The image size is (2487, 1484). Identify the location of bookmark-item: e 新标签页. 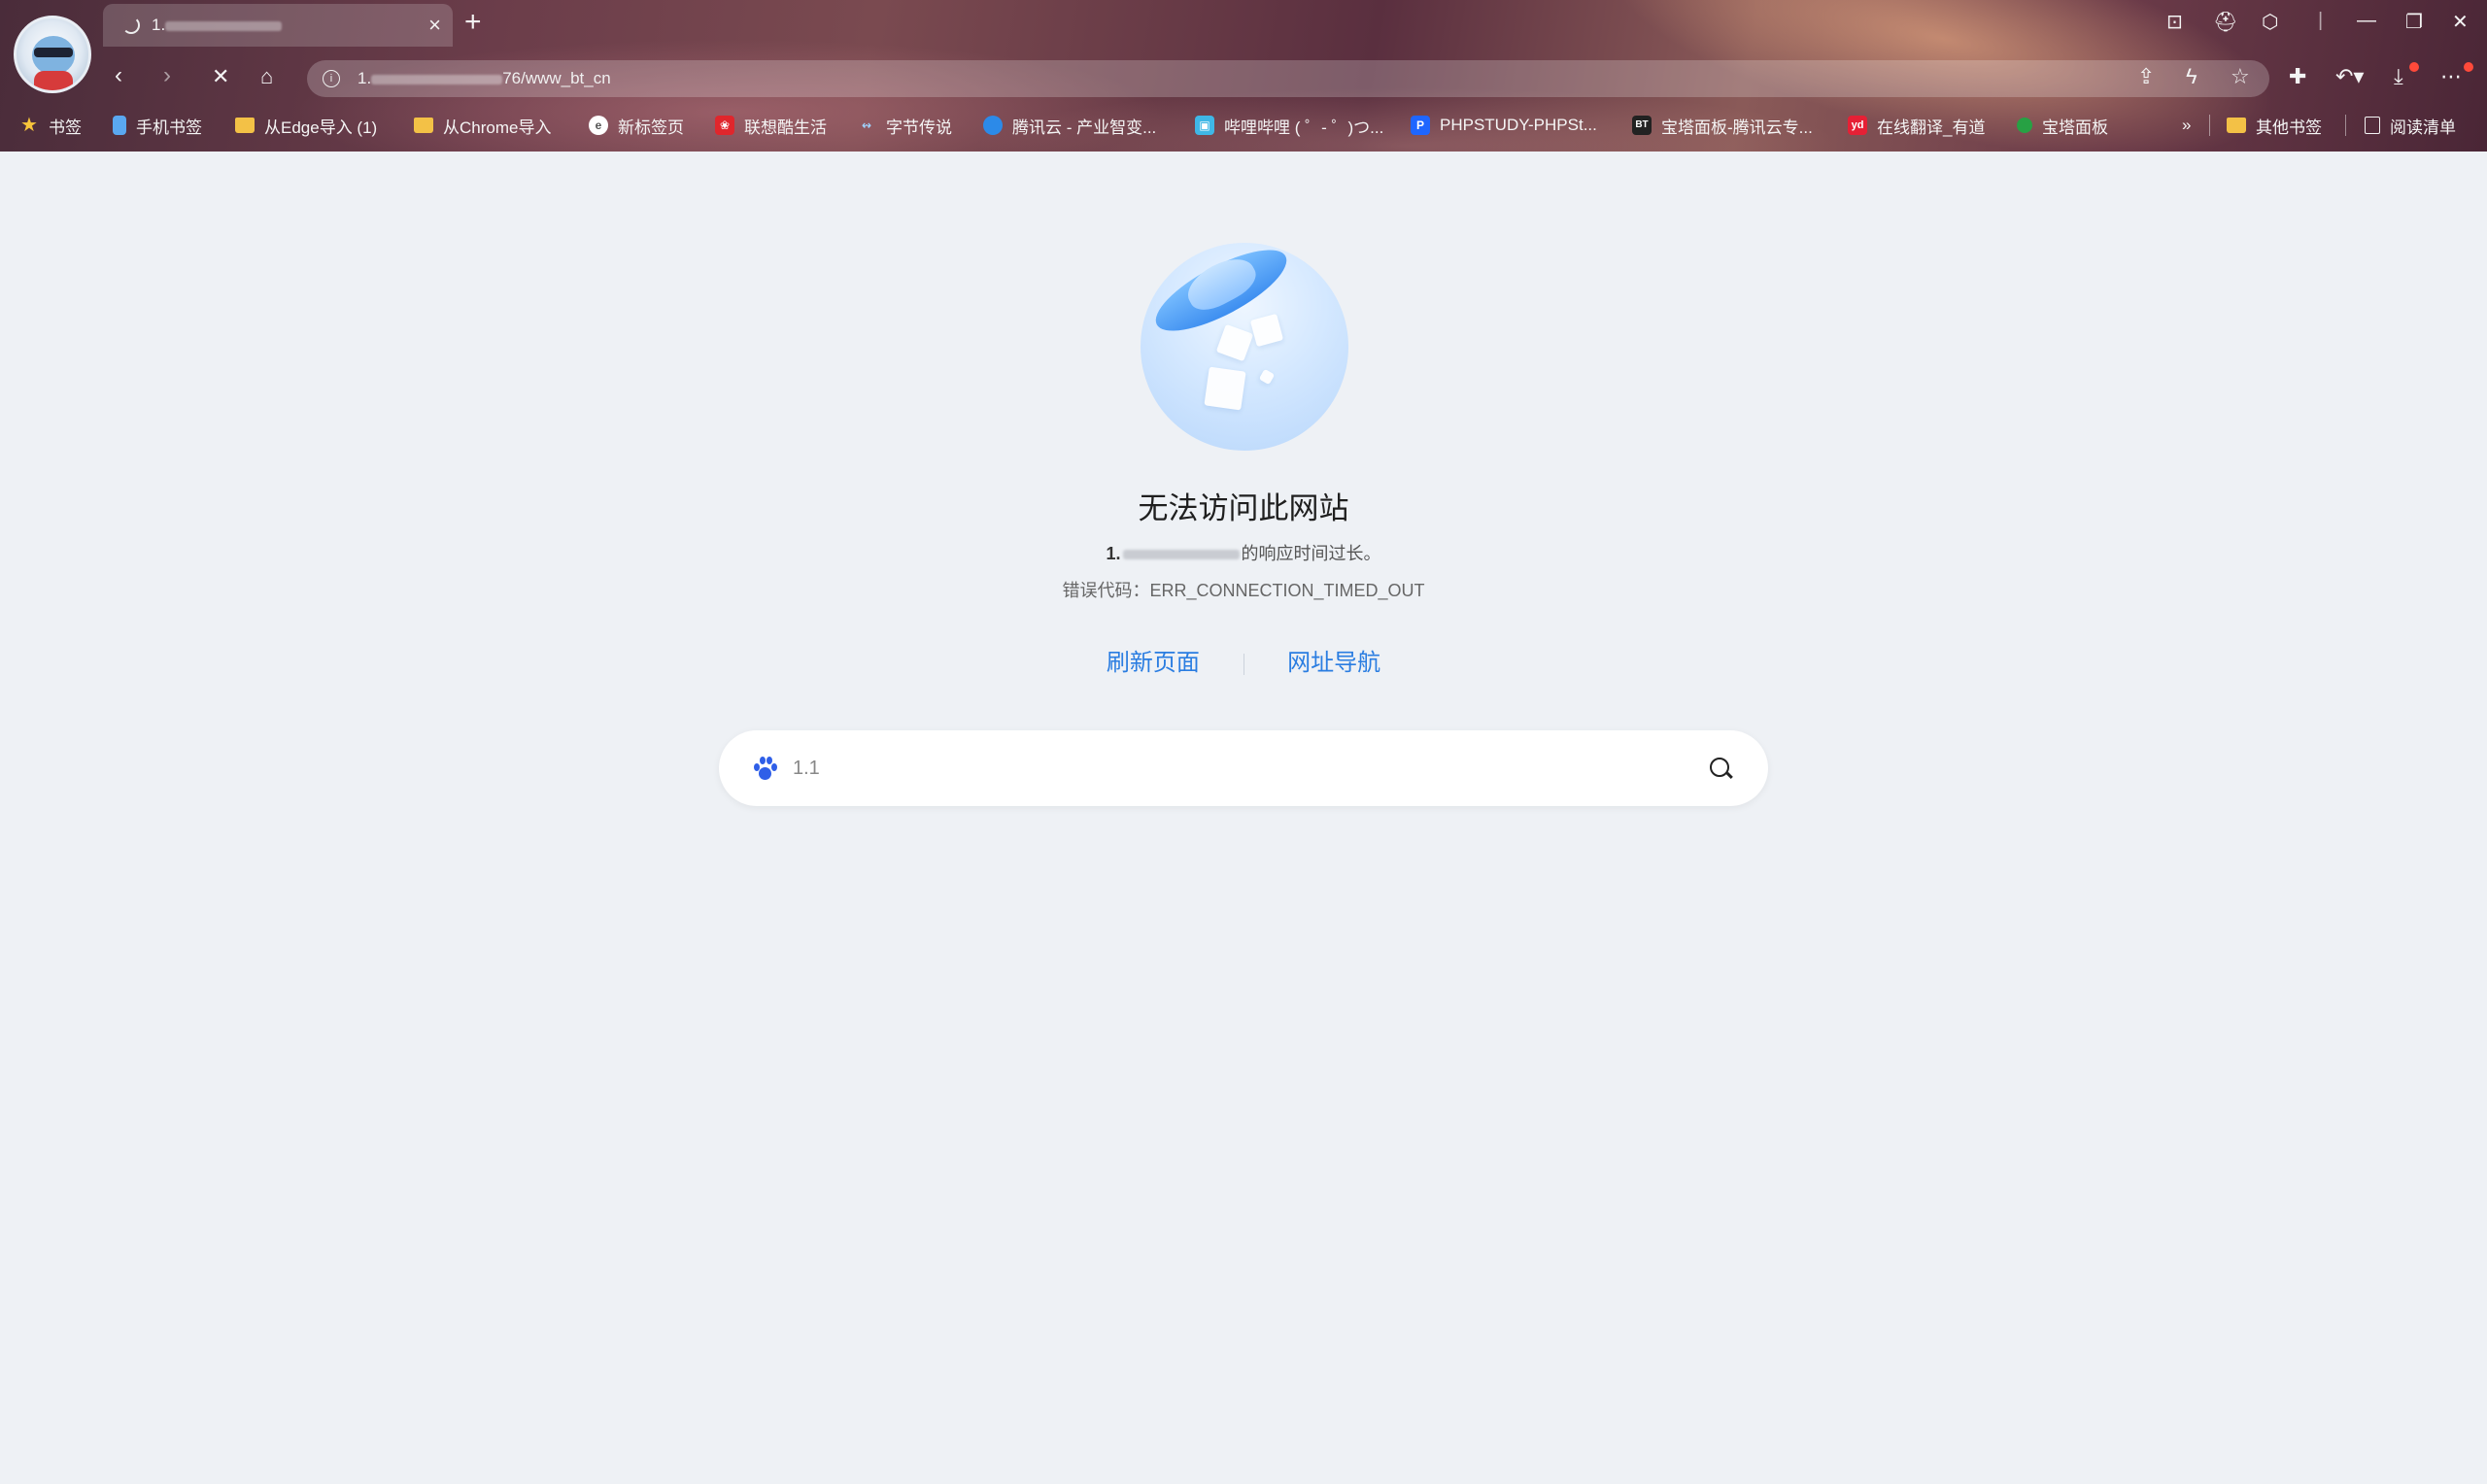
(636, 126).